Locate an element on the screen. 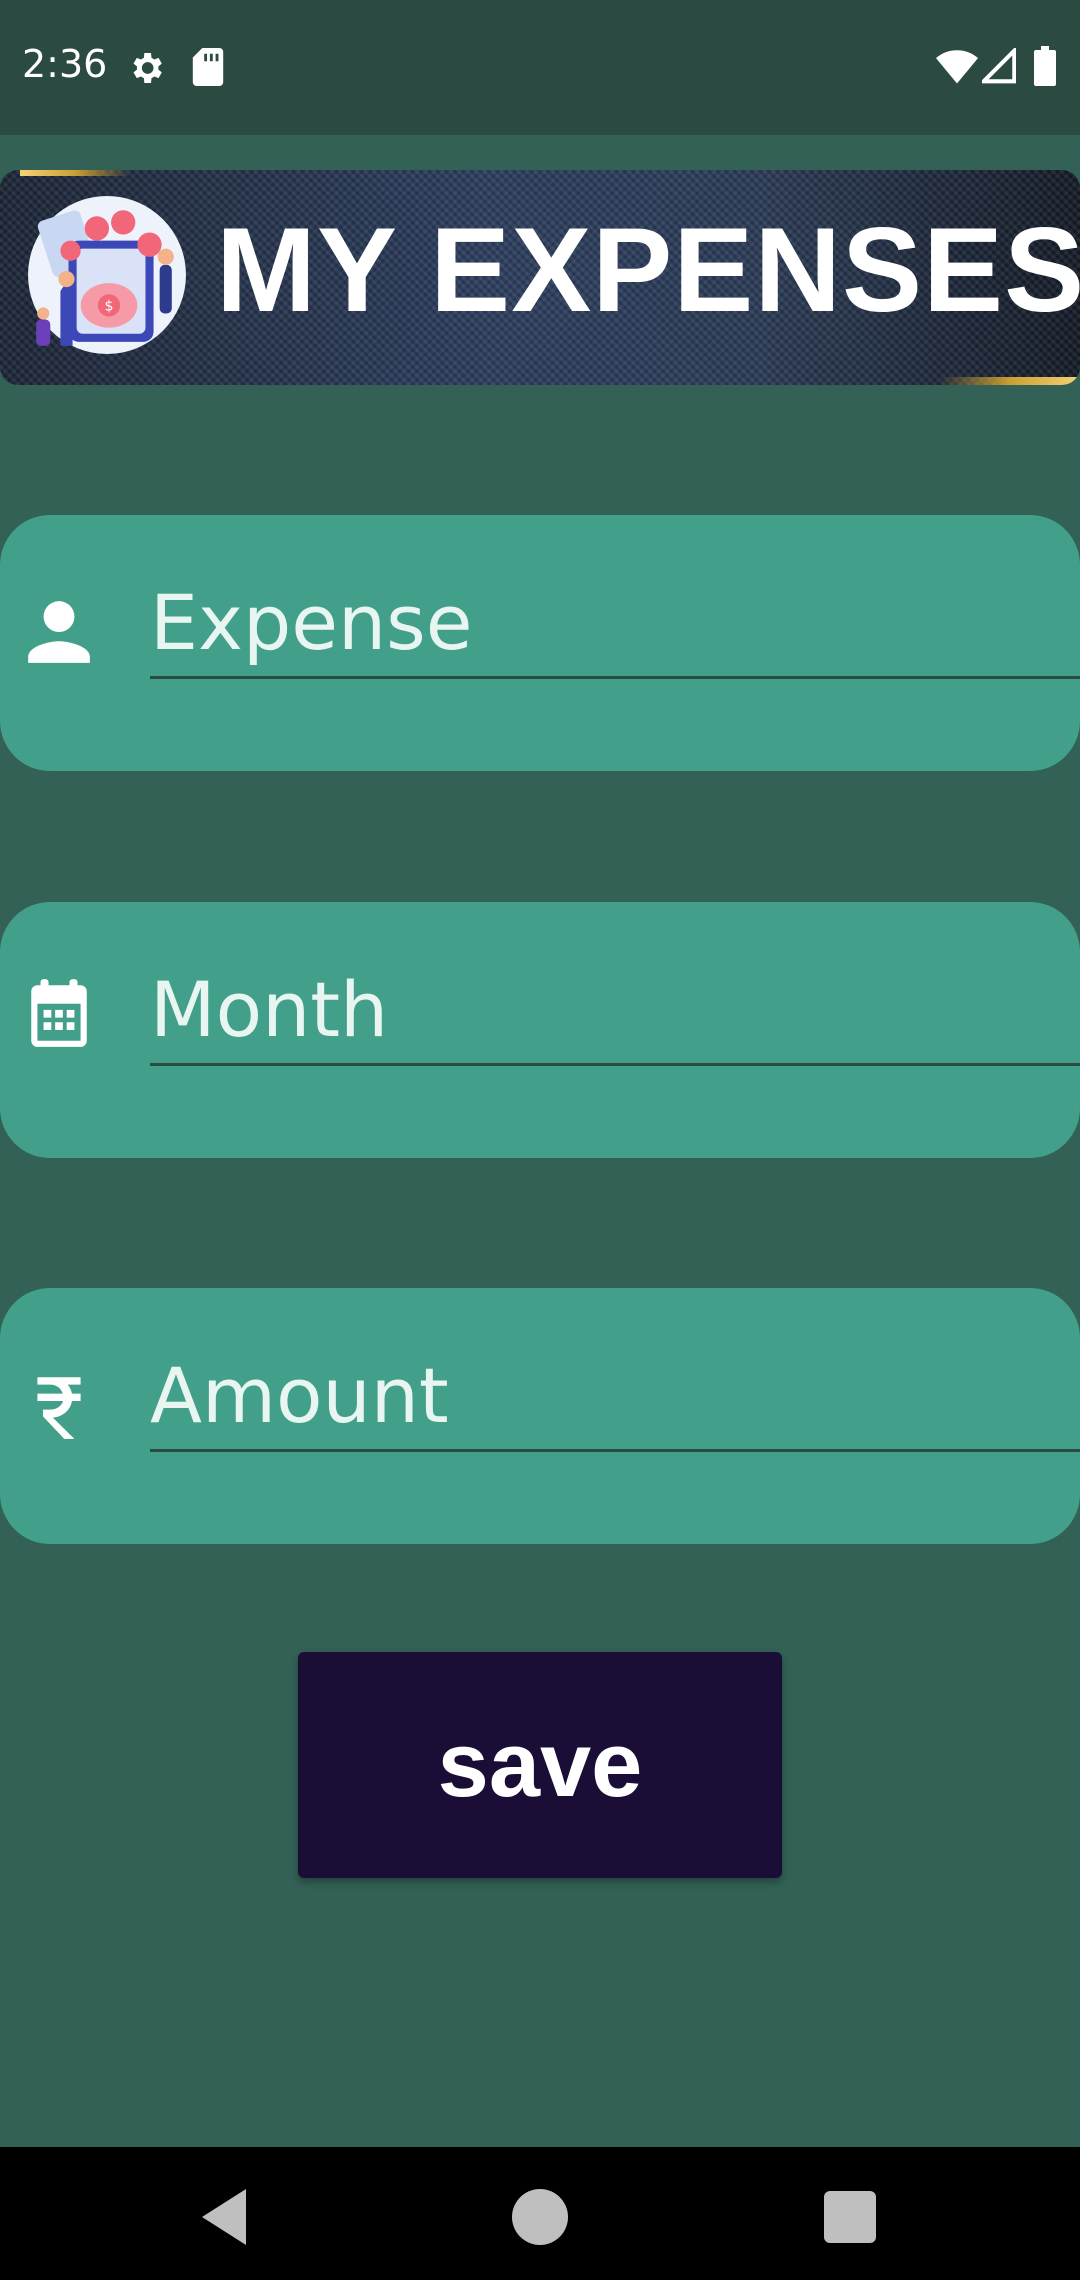  expense-input is located at coordinates (615, 624).